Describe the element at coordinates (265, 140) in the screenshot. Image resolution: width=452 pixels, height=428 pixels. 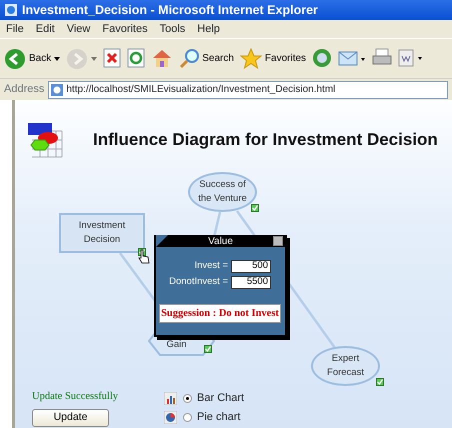
I see `page-title: Influence Diagram for Investment Decision` at that location.